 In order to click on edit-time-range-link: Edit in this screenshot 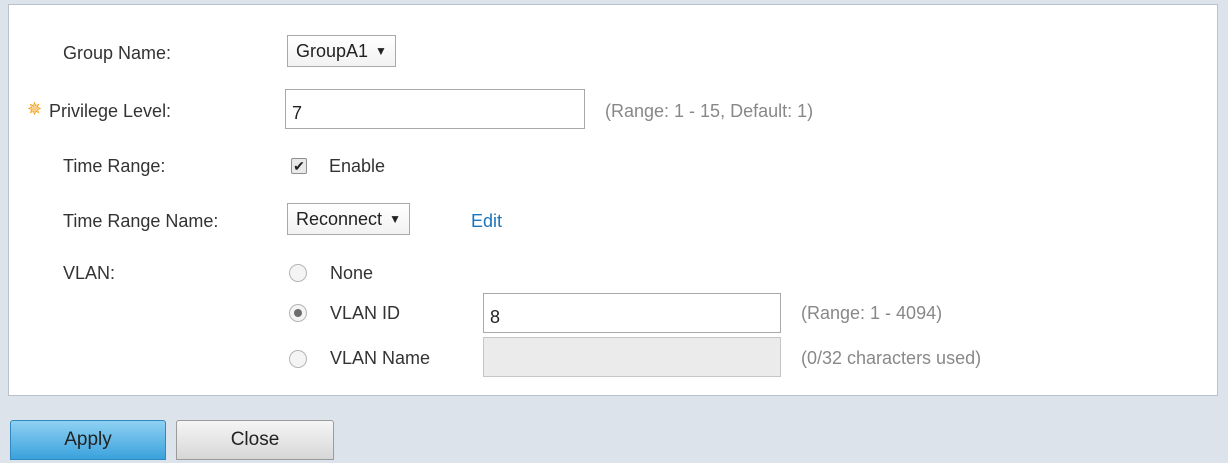, I will do `click(486, 221)`.